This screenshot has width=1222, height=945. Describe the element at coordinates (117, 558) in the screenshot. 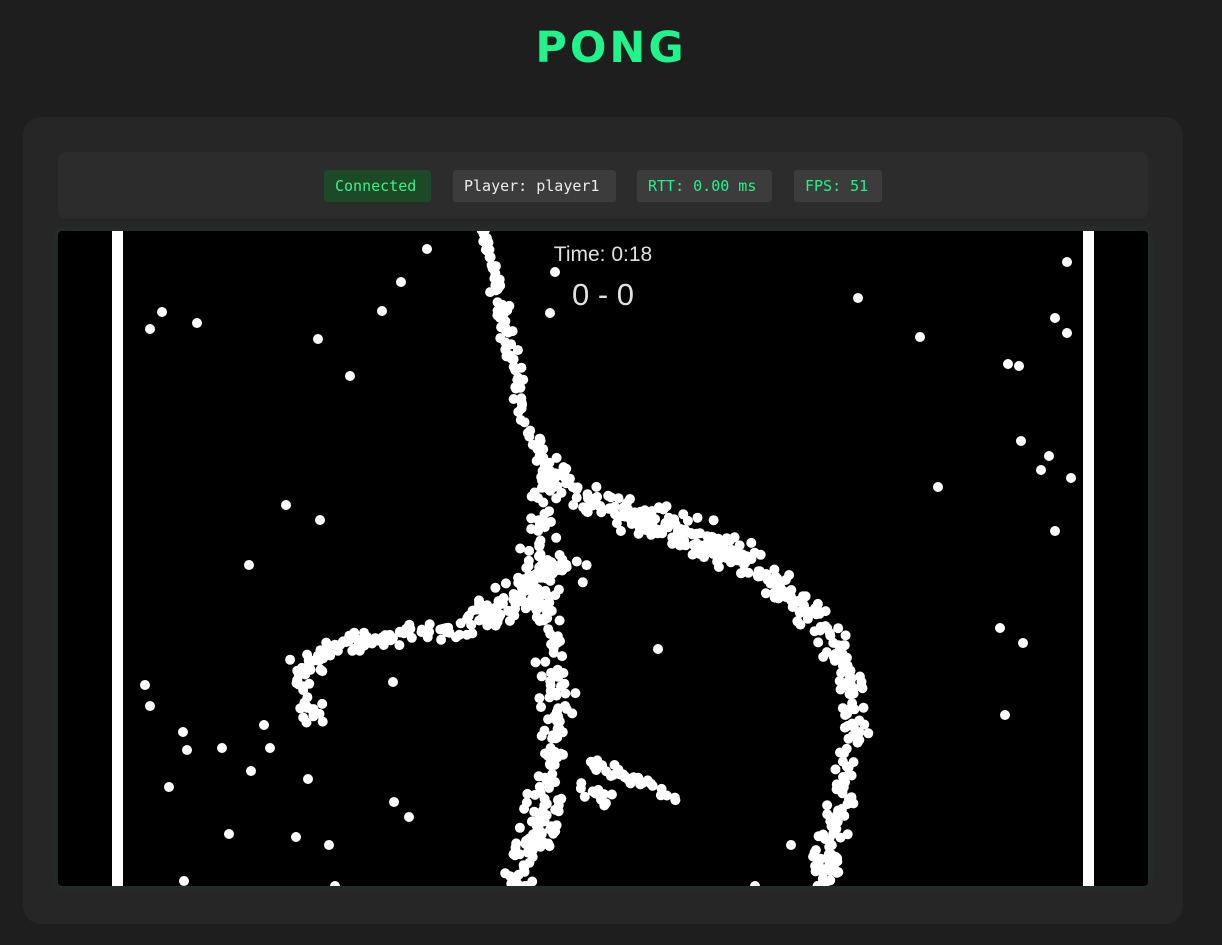

I see `left-paddle` at that location.